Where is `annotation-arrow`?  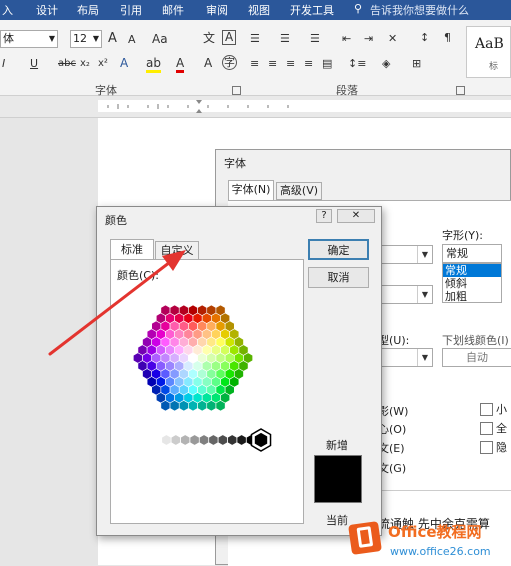 annotation-arrow is located at coordinates (117, 303).